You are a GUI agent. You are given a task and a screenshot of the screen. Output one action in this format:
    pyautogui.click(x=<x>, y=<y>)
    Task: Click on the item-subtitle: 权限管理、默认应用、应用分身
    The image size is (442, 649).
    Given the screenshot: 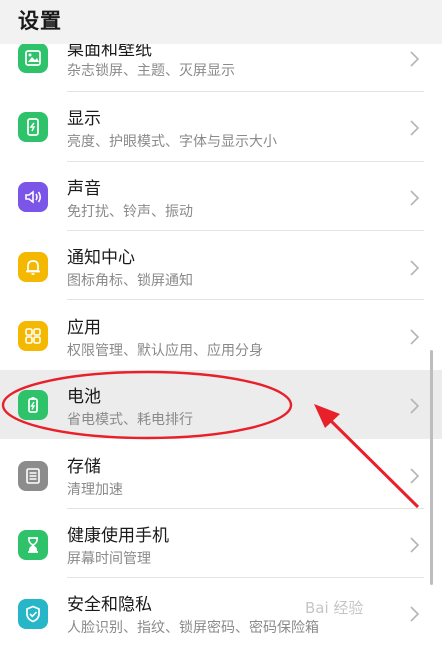 What is the action you would take?
    pyautogui.click(x=165, y=351)
    